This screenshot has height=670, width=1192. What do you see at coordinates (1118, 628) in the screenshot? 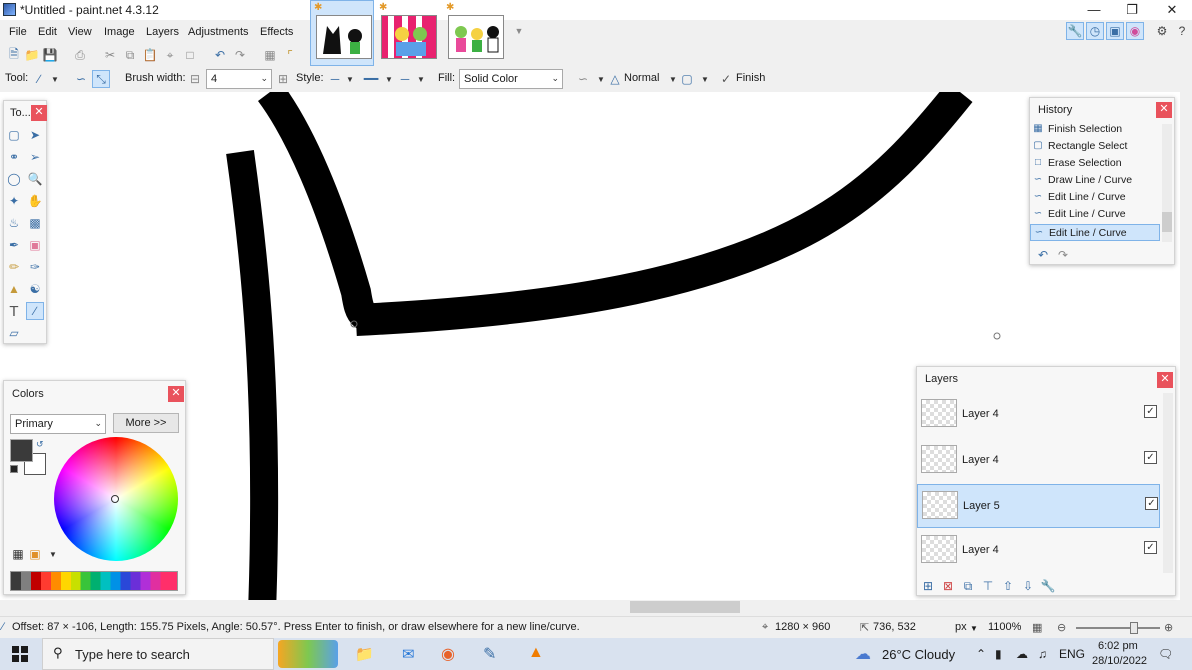
I see `zoom-slider` at bounding box center [1118, 628].